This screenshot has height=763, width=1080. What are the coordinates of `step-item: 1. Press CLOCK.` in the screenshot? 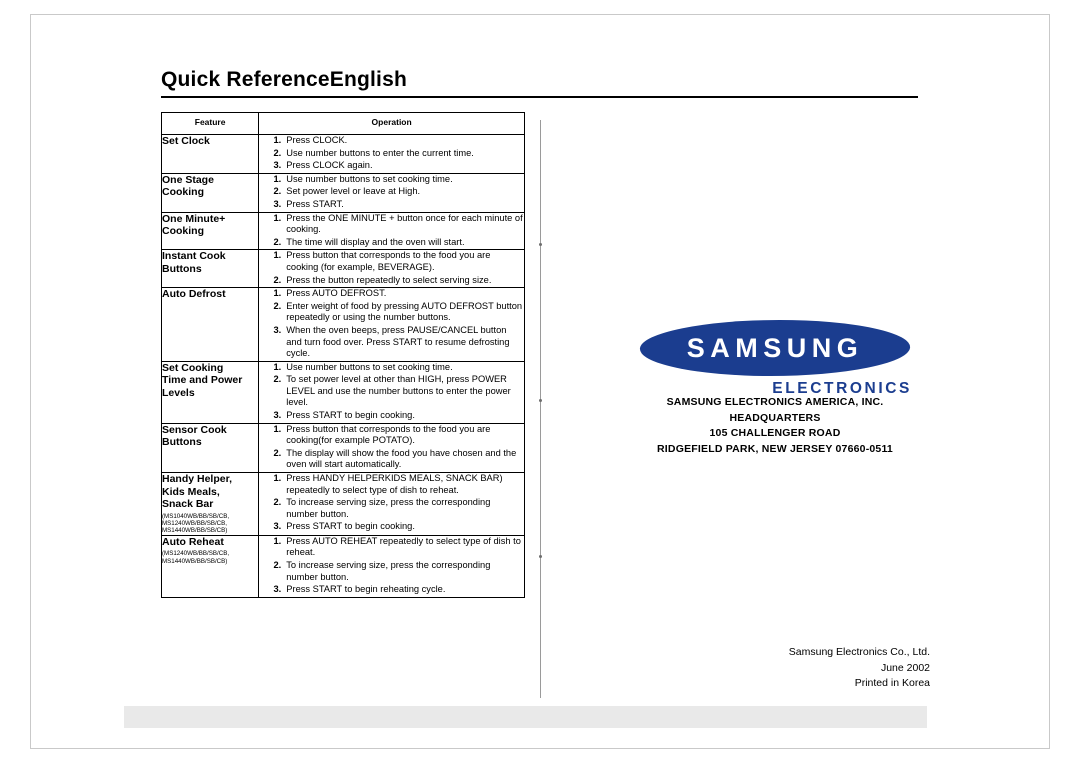 It's located at (391, 141).